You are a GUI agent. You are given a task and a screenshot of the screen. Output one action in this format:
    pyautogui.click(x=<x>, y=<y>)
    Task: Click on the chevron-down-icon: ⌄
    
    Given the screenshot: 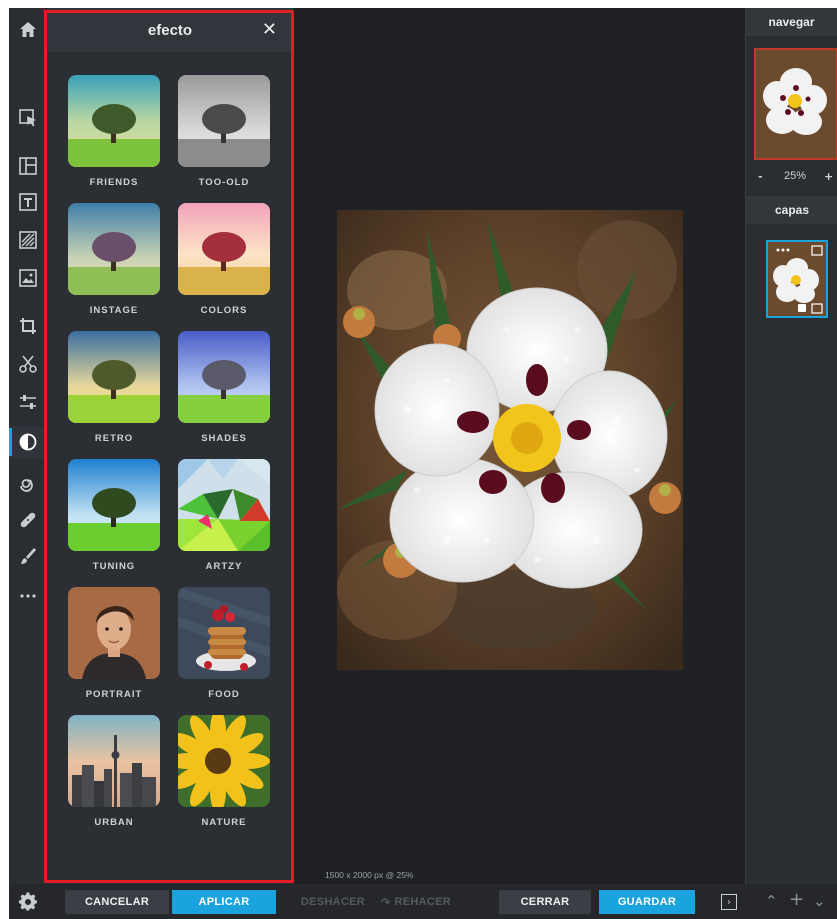 What is the action you would take?
    pyautogui.click(x=819, y=901)
    